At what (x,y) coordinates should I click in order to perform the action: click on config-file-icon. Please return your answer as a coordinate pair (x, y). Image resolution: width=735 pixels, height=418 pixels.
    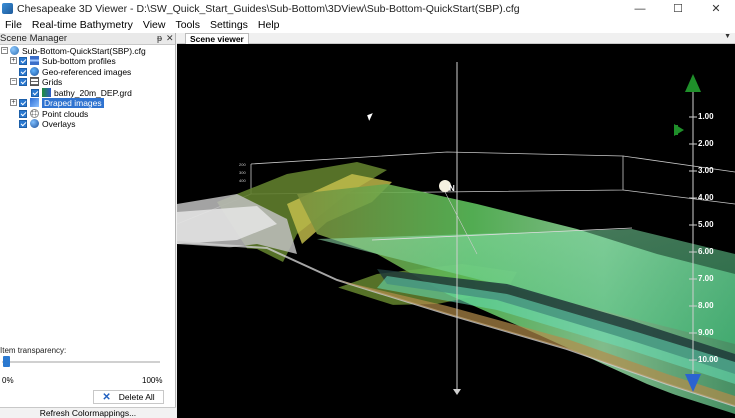
    Looking at the image, I should click on (14, 50).